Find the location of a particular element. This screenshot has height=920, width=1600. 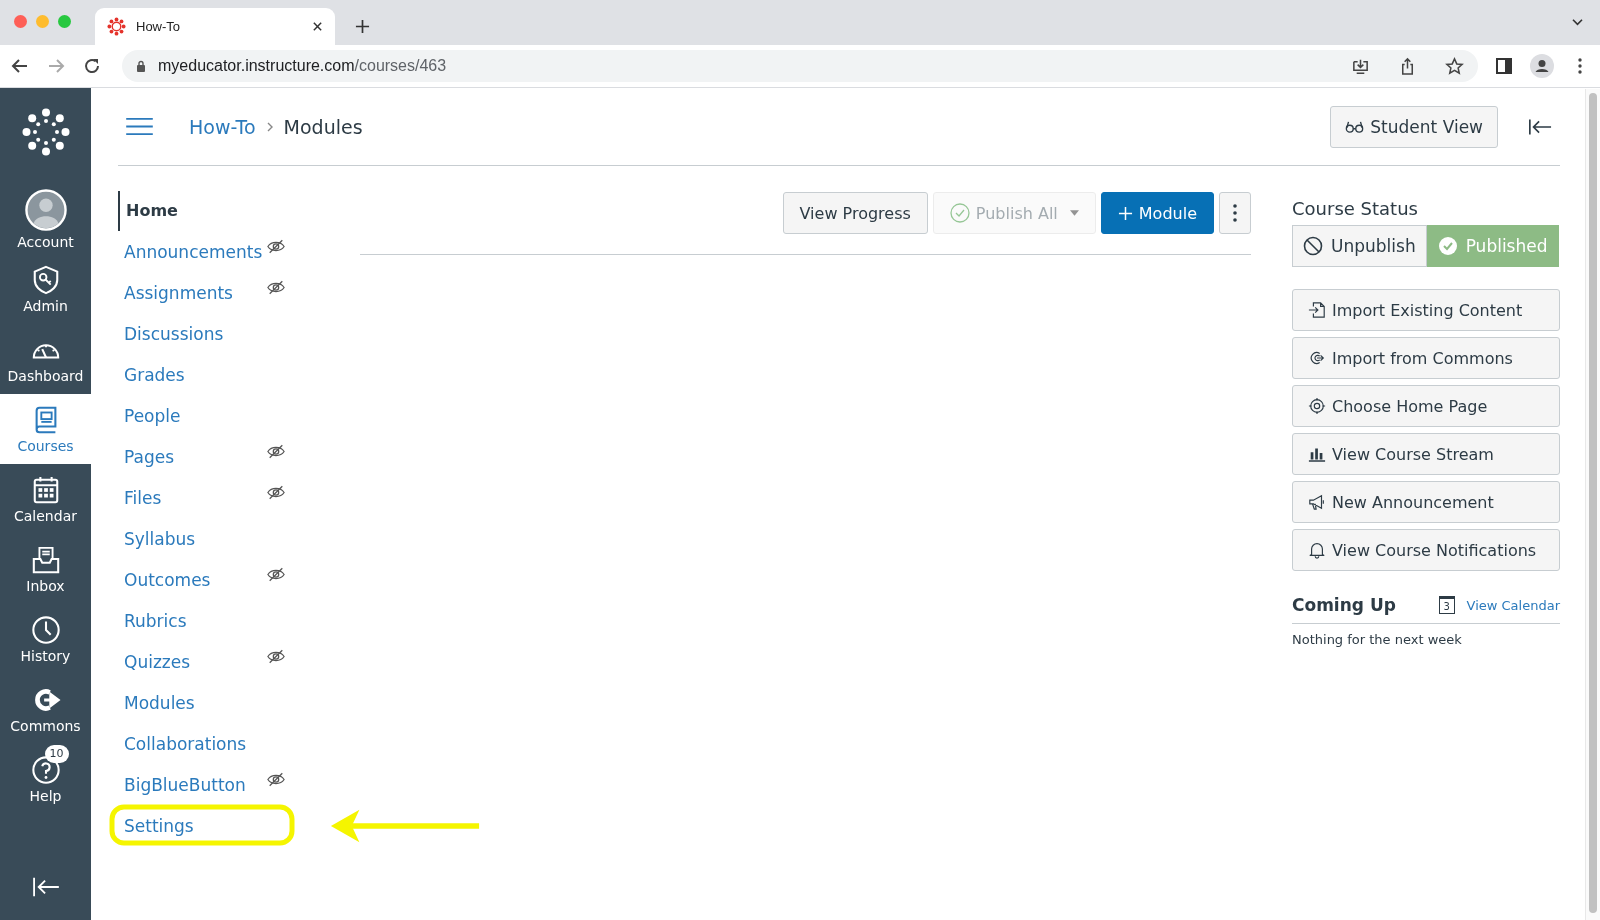

close-tab-icon is located at coordinates (317, 26).